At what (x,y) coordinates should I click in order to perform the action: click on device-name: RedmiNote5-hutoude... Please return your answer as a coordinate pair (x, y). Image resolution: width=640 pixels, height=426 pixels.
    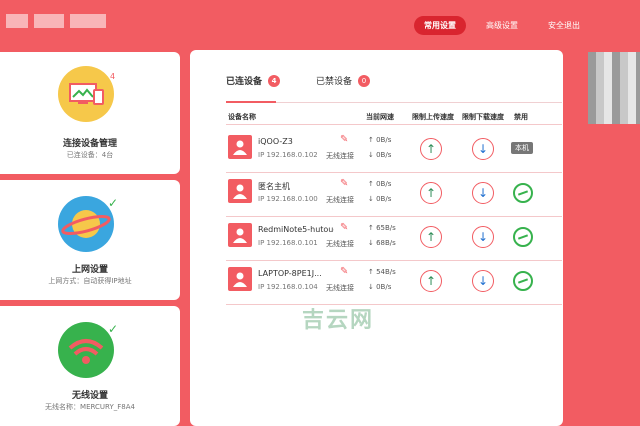
    Looking at the image, I should click on (296, 229).